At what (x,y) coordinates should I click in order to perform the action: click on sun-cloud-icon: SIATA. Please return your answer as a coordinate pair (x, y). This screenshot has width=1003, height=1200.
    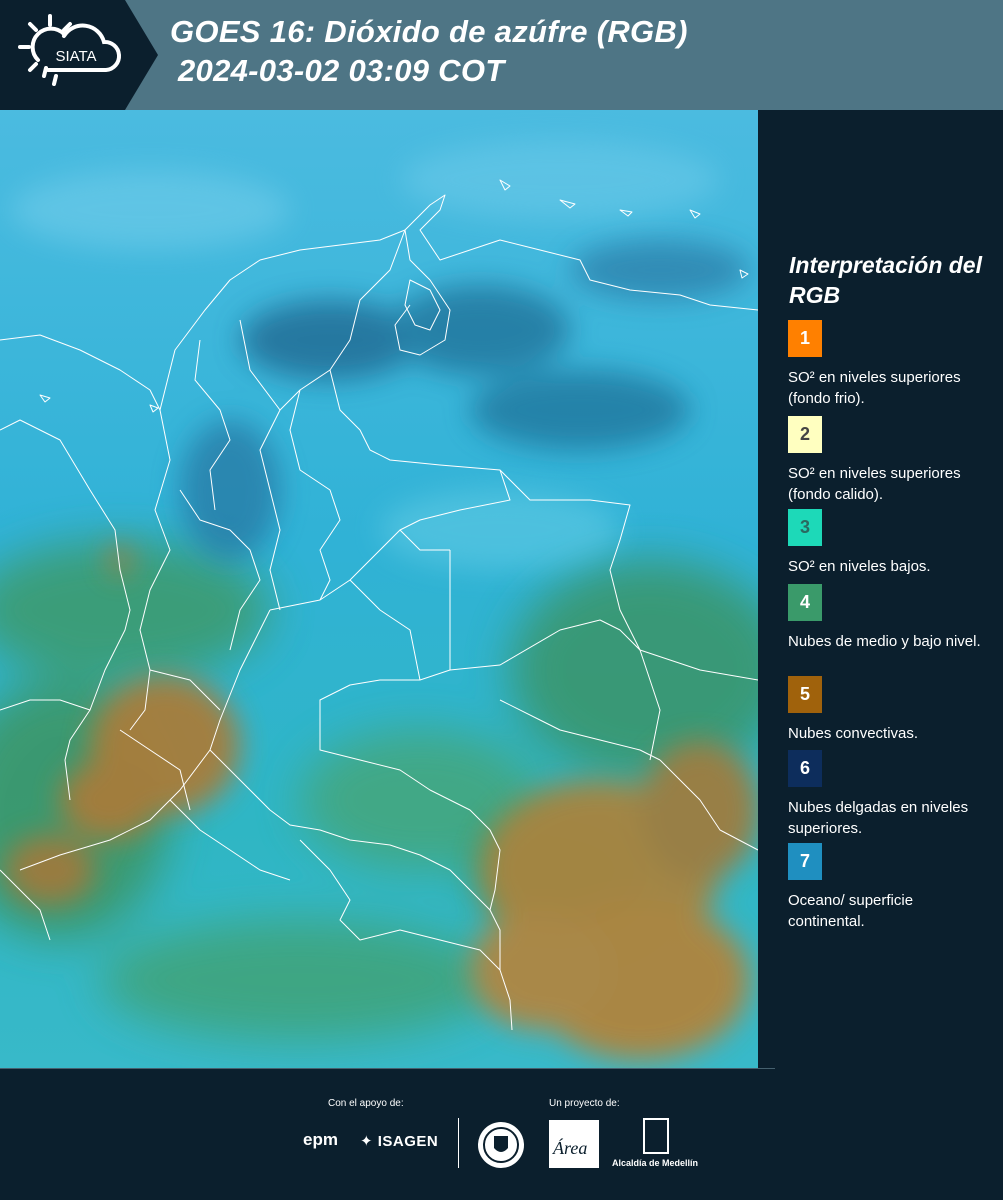
    Looking at the image, I should click on (70, 50).